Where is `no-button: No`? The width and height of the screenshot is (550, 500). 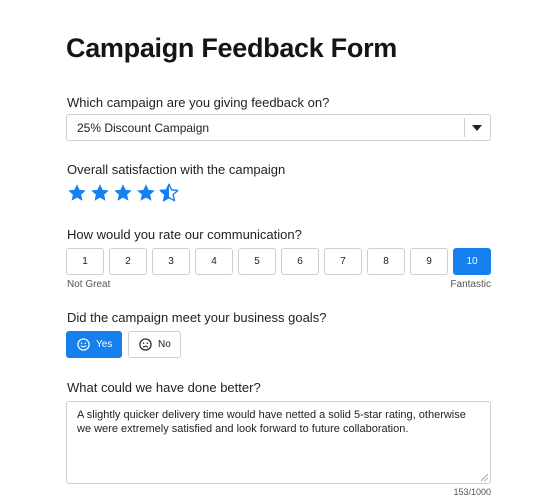 no-button: No is located at coordinates (154, 344).